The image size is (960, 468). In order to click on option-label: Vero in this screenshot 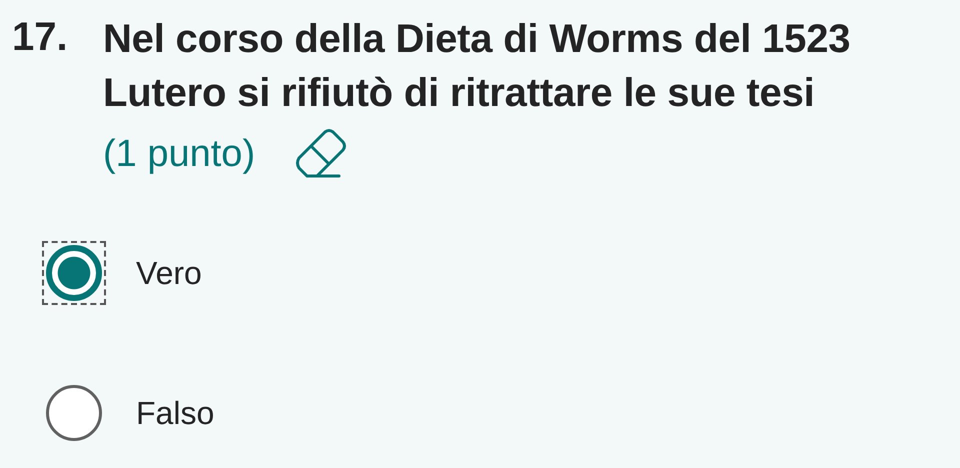, I will do `click(169, 273)`.